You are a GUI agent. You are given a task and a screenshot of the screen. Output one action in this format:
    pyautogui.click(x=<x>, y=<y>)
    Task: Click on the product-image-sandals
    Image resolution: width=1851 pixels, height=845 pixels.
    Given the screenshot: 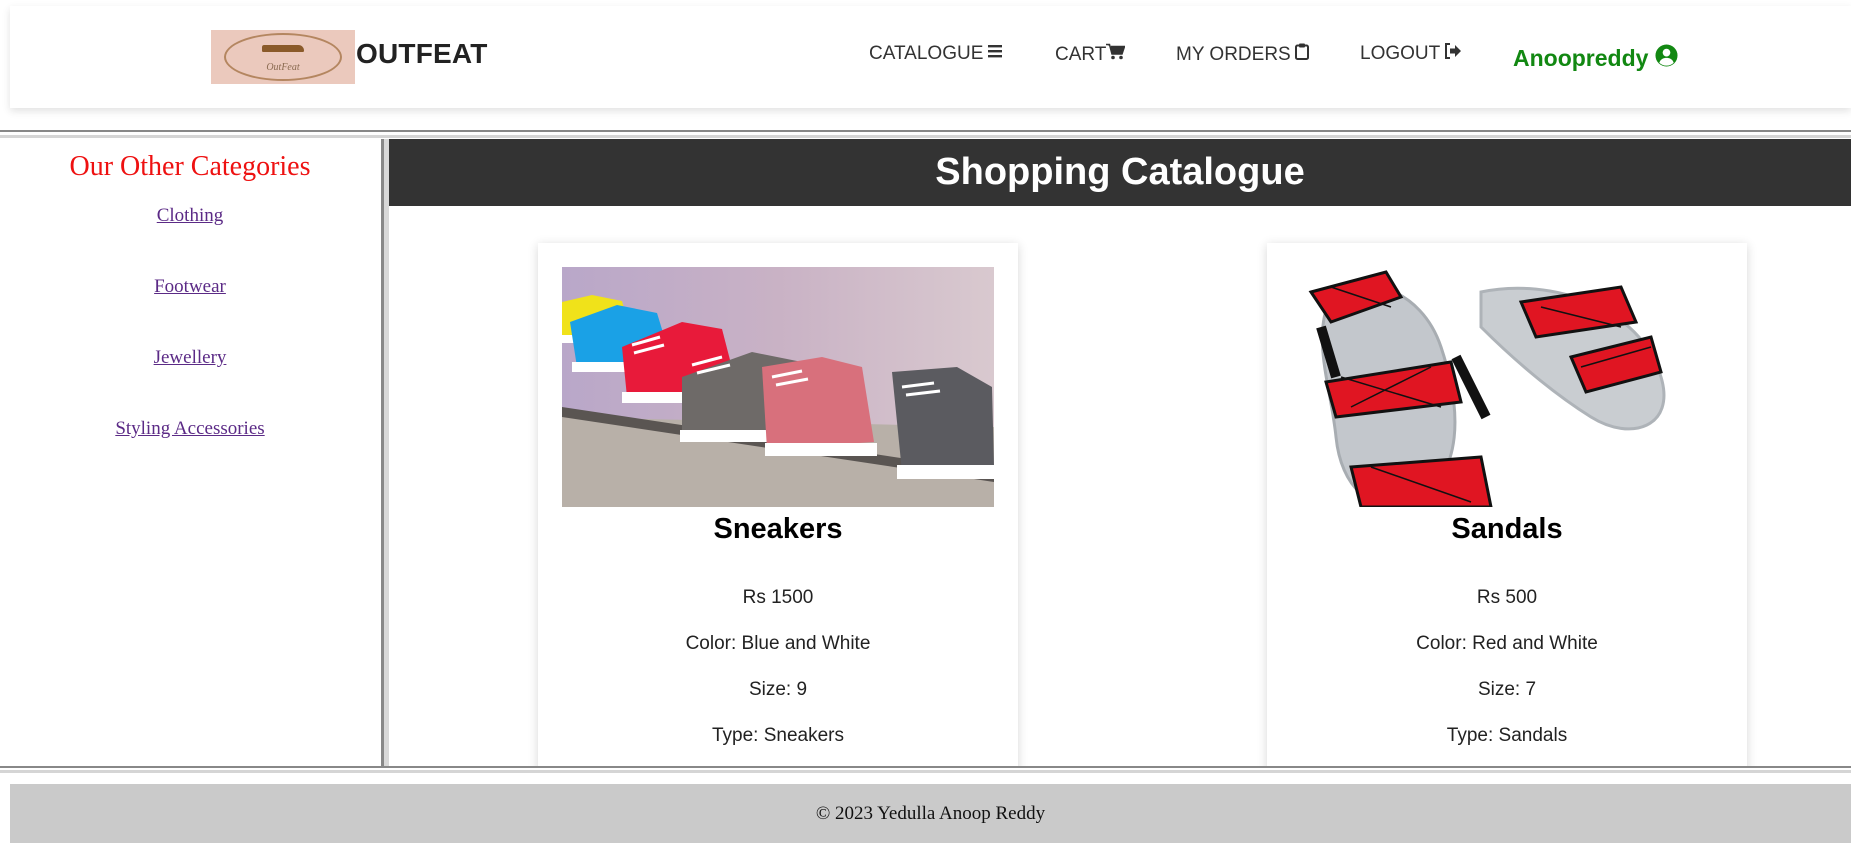 What is the action you would take?
    pyautogui.click(x=1507, y=387)
    